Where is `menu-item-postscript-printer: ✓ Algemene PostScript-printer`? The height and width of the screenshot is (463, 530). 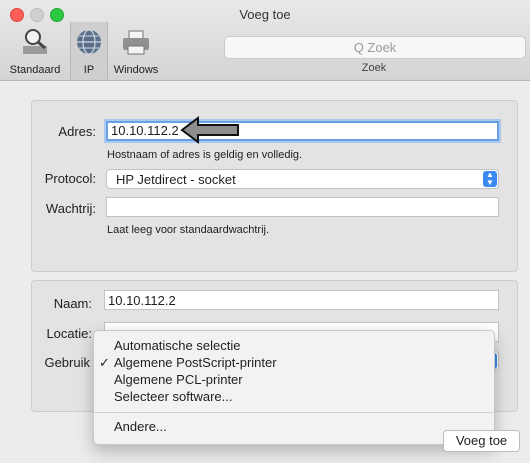 menu-item-postscript-printer: ✓ Algemene PostScript-printer is located at coordinates (188, 362).